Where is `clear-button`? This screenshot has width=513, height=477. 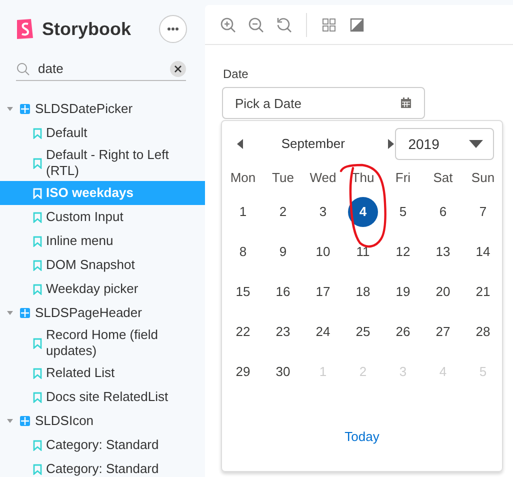
clear-button is located at coordinates (178, 68).